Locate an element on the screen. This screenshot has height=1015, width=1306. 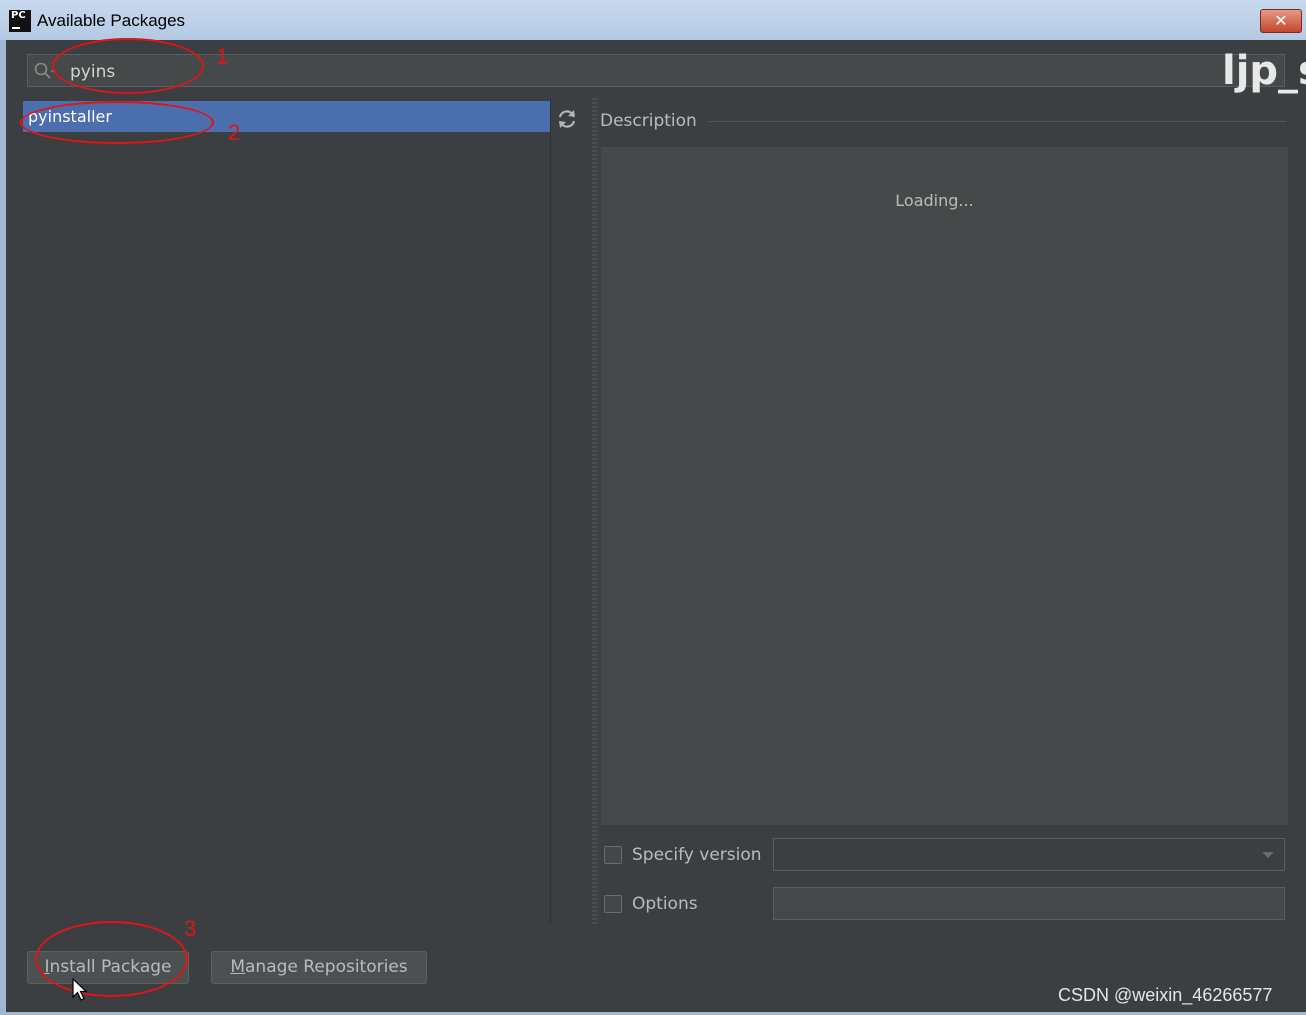
search-icon is located at coordinates (44, 70).